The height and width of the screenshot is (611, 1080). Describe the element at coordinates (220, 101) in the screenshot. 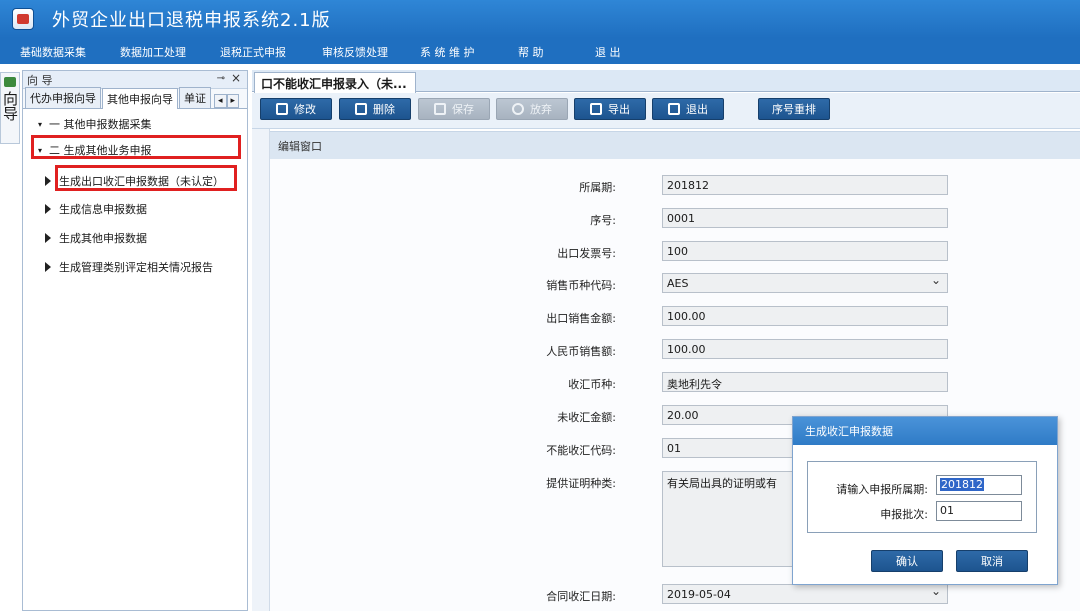

I see `tab-scroll-left-icon: ◂` at that location.